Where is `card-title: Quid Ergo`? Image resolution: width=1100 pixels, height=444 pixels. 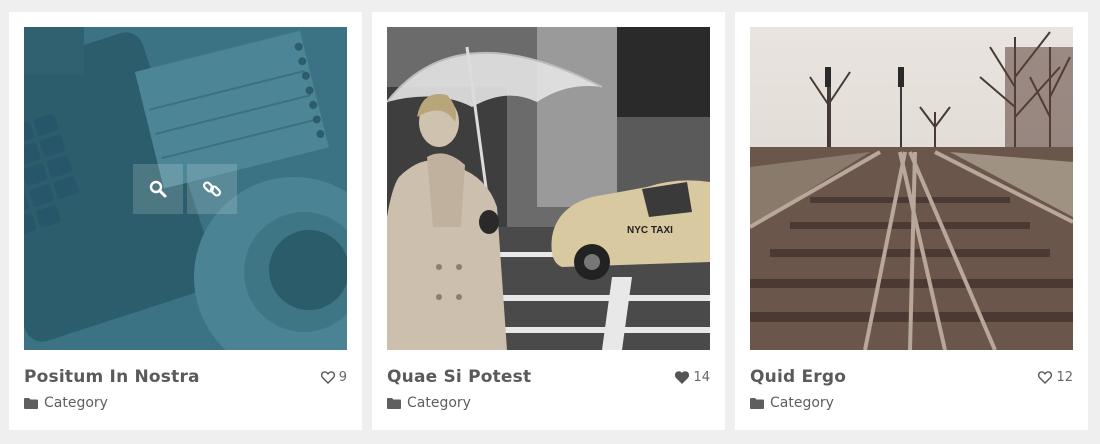
card-title: Quid Ergo is located at coordinates (798, 377).